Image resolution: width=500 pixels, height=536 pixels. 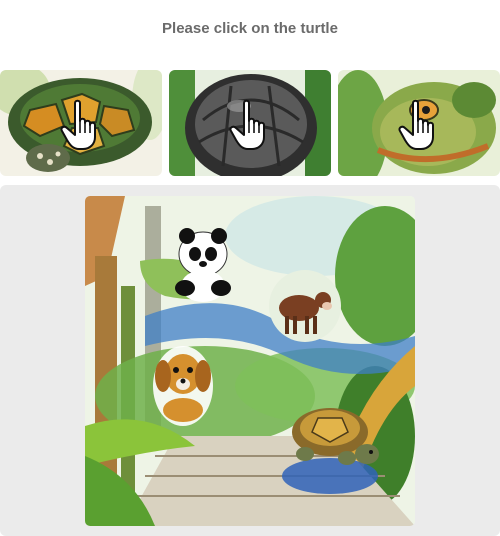 I want to click on cow, so click(x=305, y=306).